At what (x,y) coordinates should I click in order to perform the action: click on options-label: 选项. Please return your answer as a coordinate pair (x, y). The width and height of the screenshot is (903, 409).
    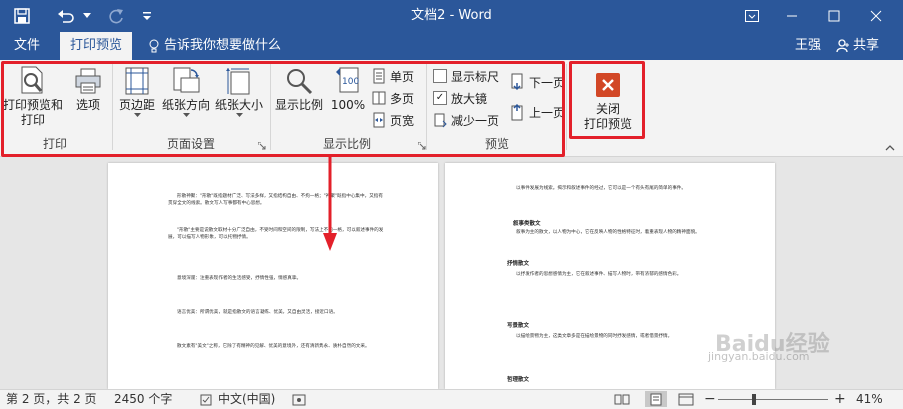
    Looking at the image, I should click on (87, 105).